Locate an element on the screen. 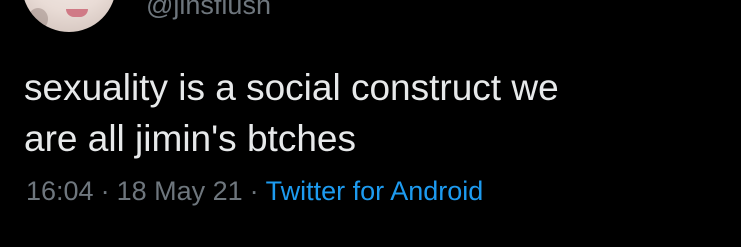 This screenshot has width=741, height=247. avatar-mouth is located at coordinates (77, 13).